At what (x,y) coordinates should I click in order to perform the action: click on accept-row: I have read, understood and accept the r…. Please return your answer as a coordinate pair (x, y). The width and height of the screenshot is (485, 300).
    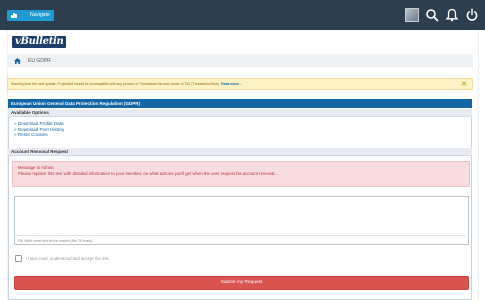
    Looking at the image, I should click on (62, 258).